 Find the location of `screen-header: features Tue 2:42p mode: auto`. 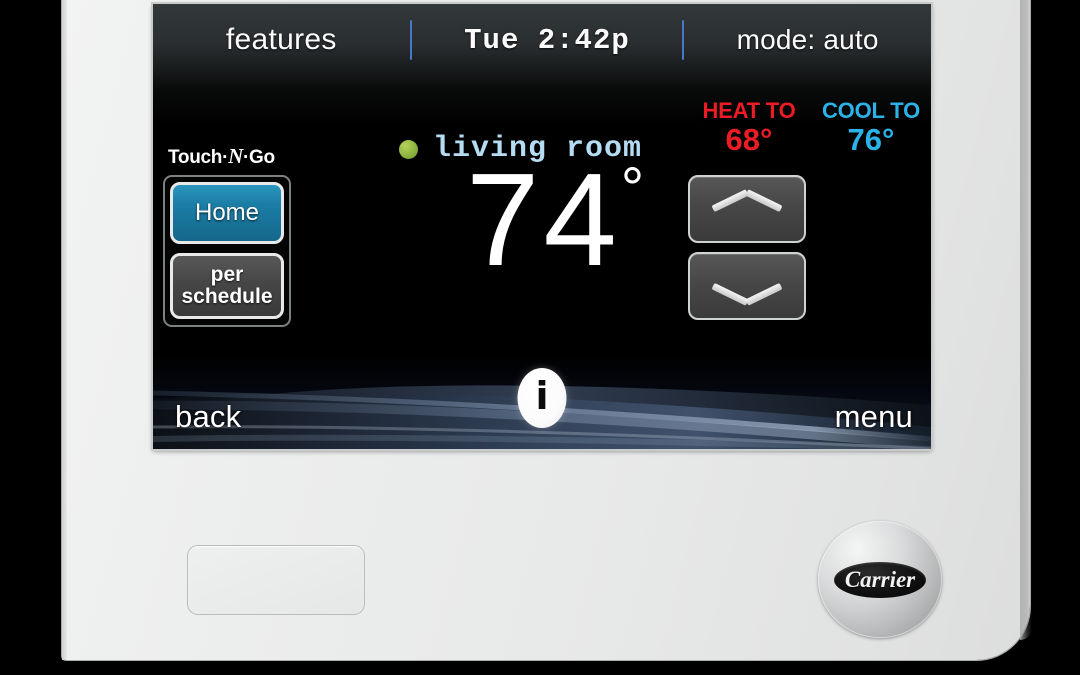

screen-header: features Tue 2:42p mode: auto is located at coordinates (542, 40).